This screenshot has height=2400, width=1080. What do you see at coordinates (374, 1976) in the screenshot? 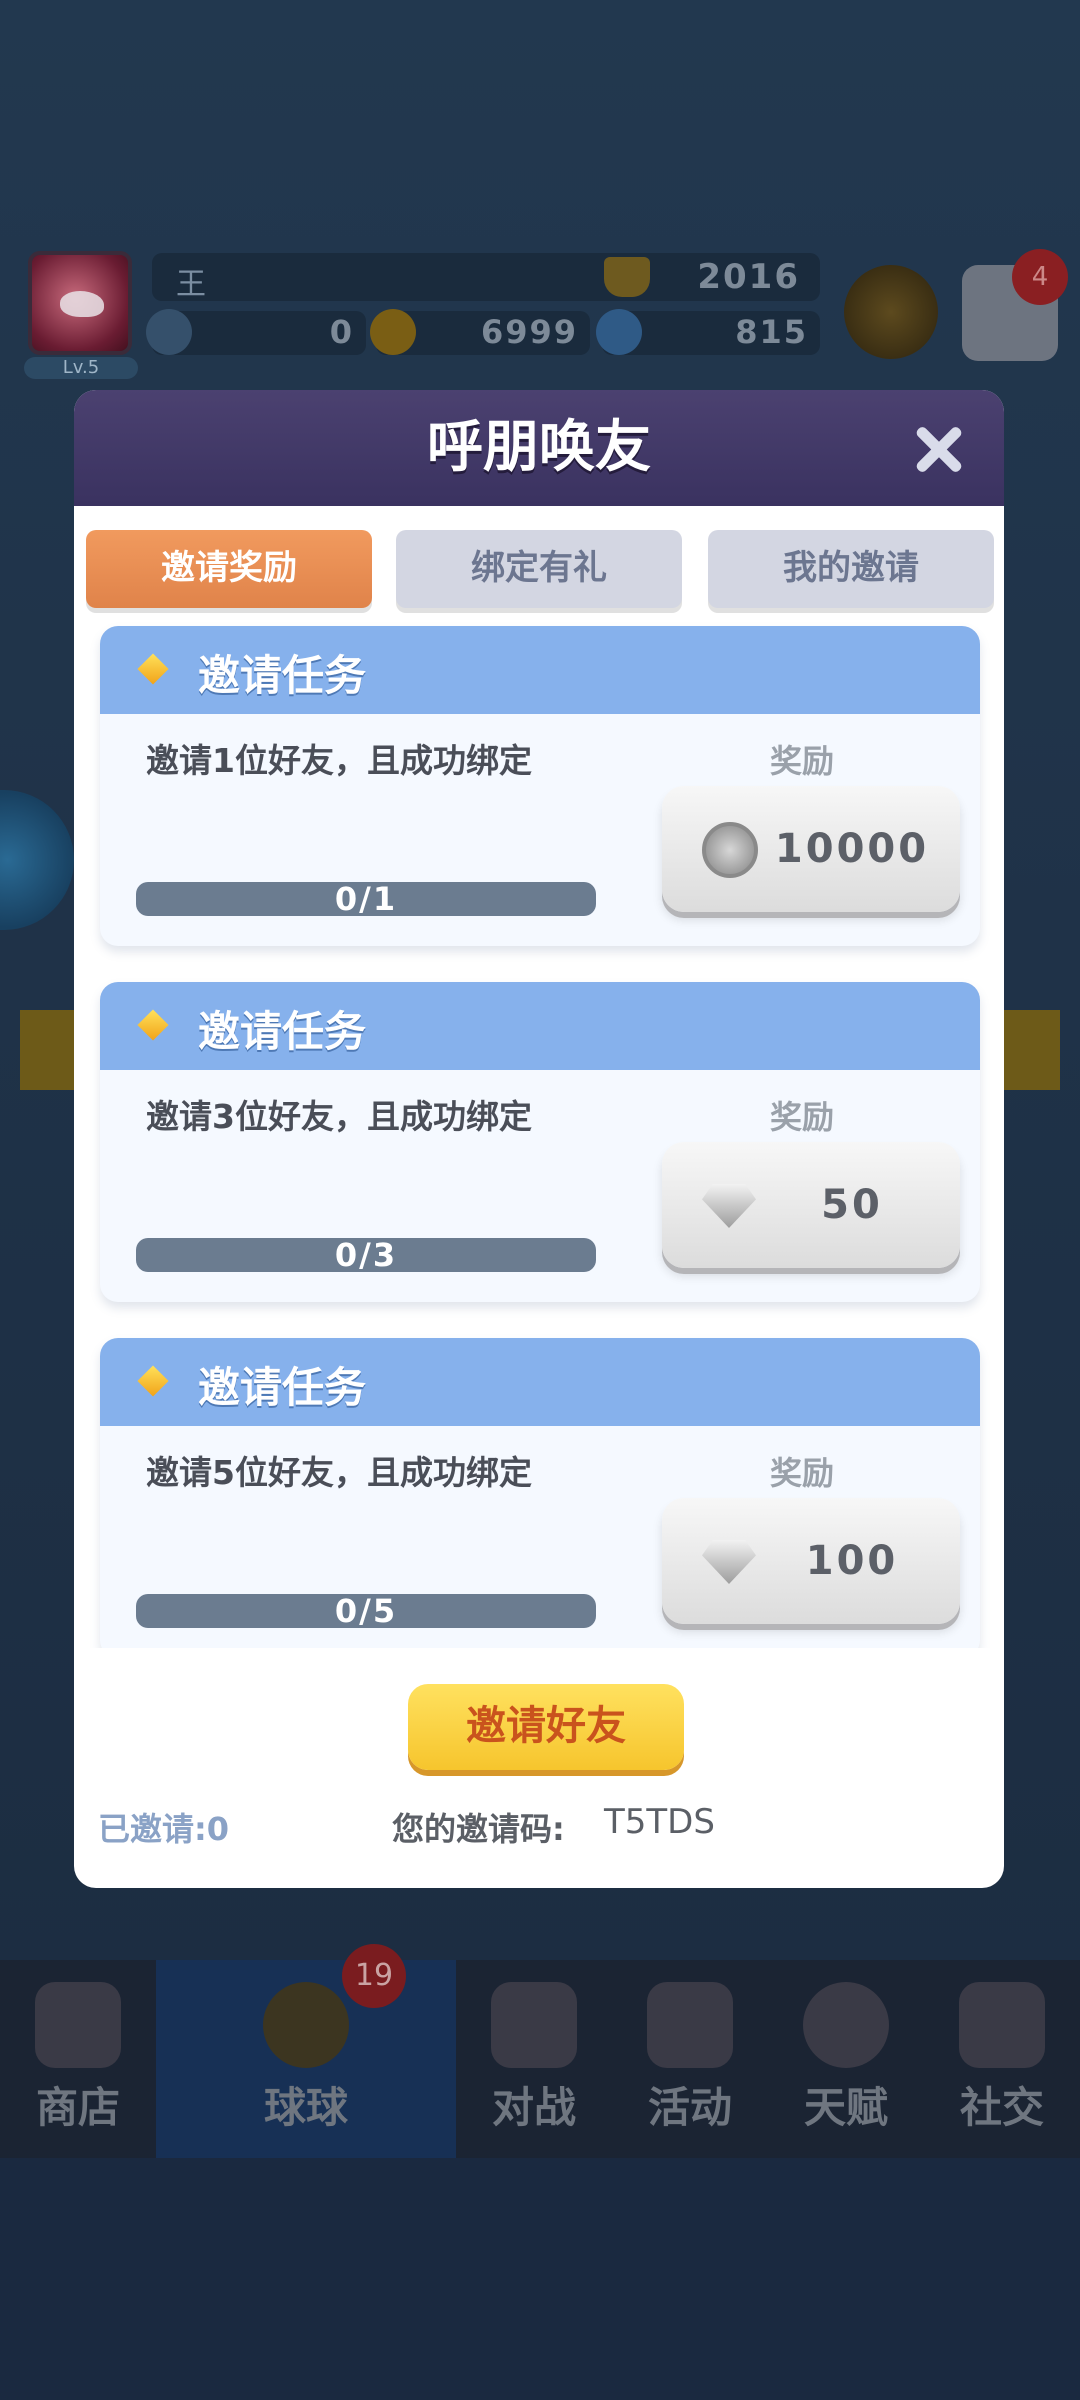
I see `nav-balls-badge: 19` at bounding box center [374, 1976].